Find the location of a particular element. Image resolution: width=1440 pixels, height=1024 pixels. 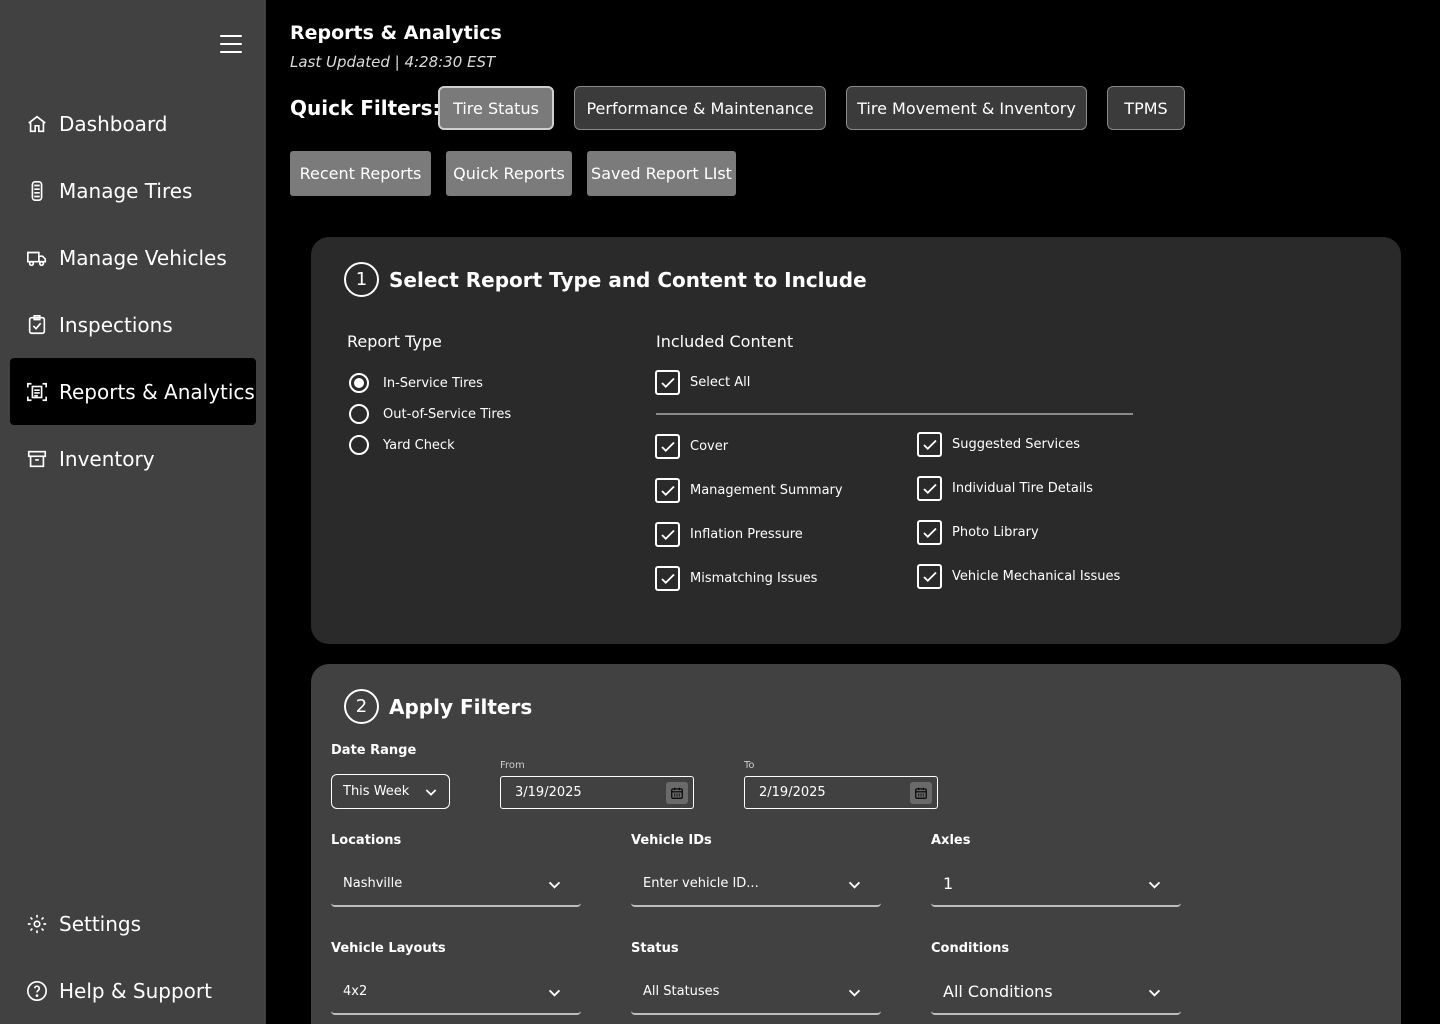

radio-label: Out-of-Service Tires is located at coordinates (447, 414).